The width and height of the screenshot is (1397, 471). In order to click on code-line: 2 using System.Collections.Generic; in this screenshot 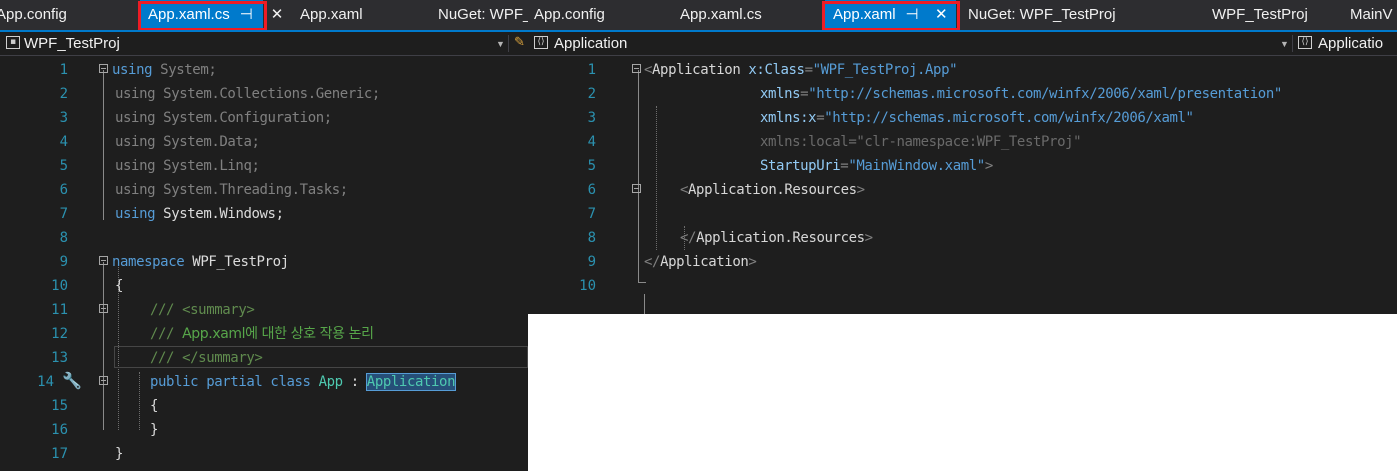, I will do `click(264, 94)`.